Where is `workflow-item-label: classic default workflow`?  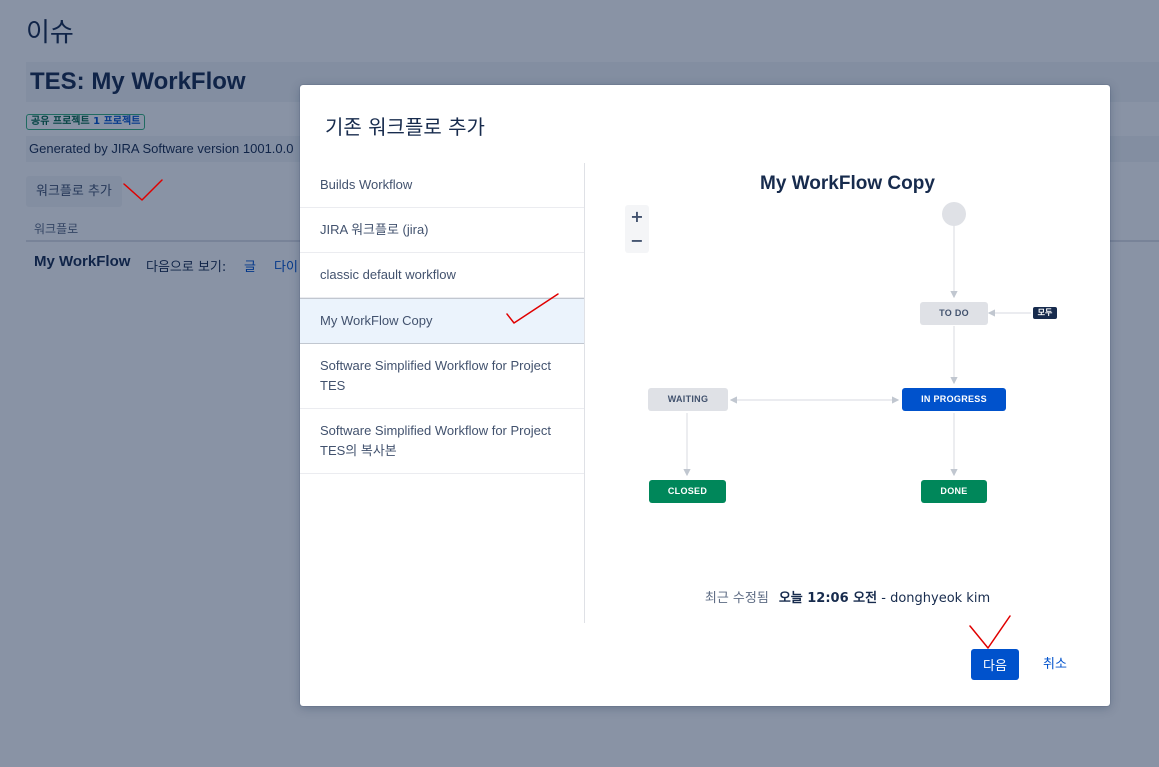 workflow-item-label: classic default workflow is located at coordinates (388, 274).